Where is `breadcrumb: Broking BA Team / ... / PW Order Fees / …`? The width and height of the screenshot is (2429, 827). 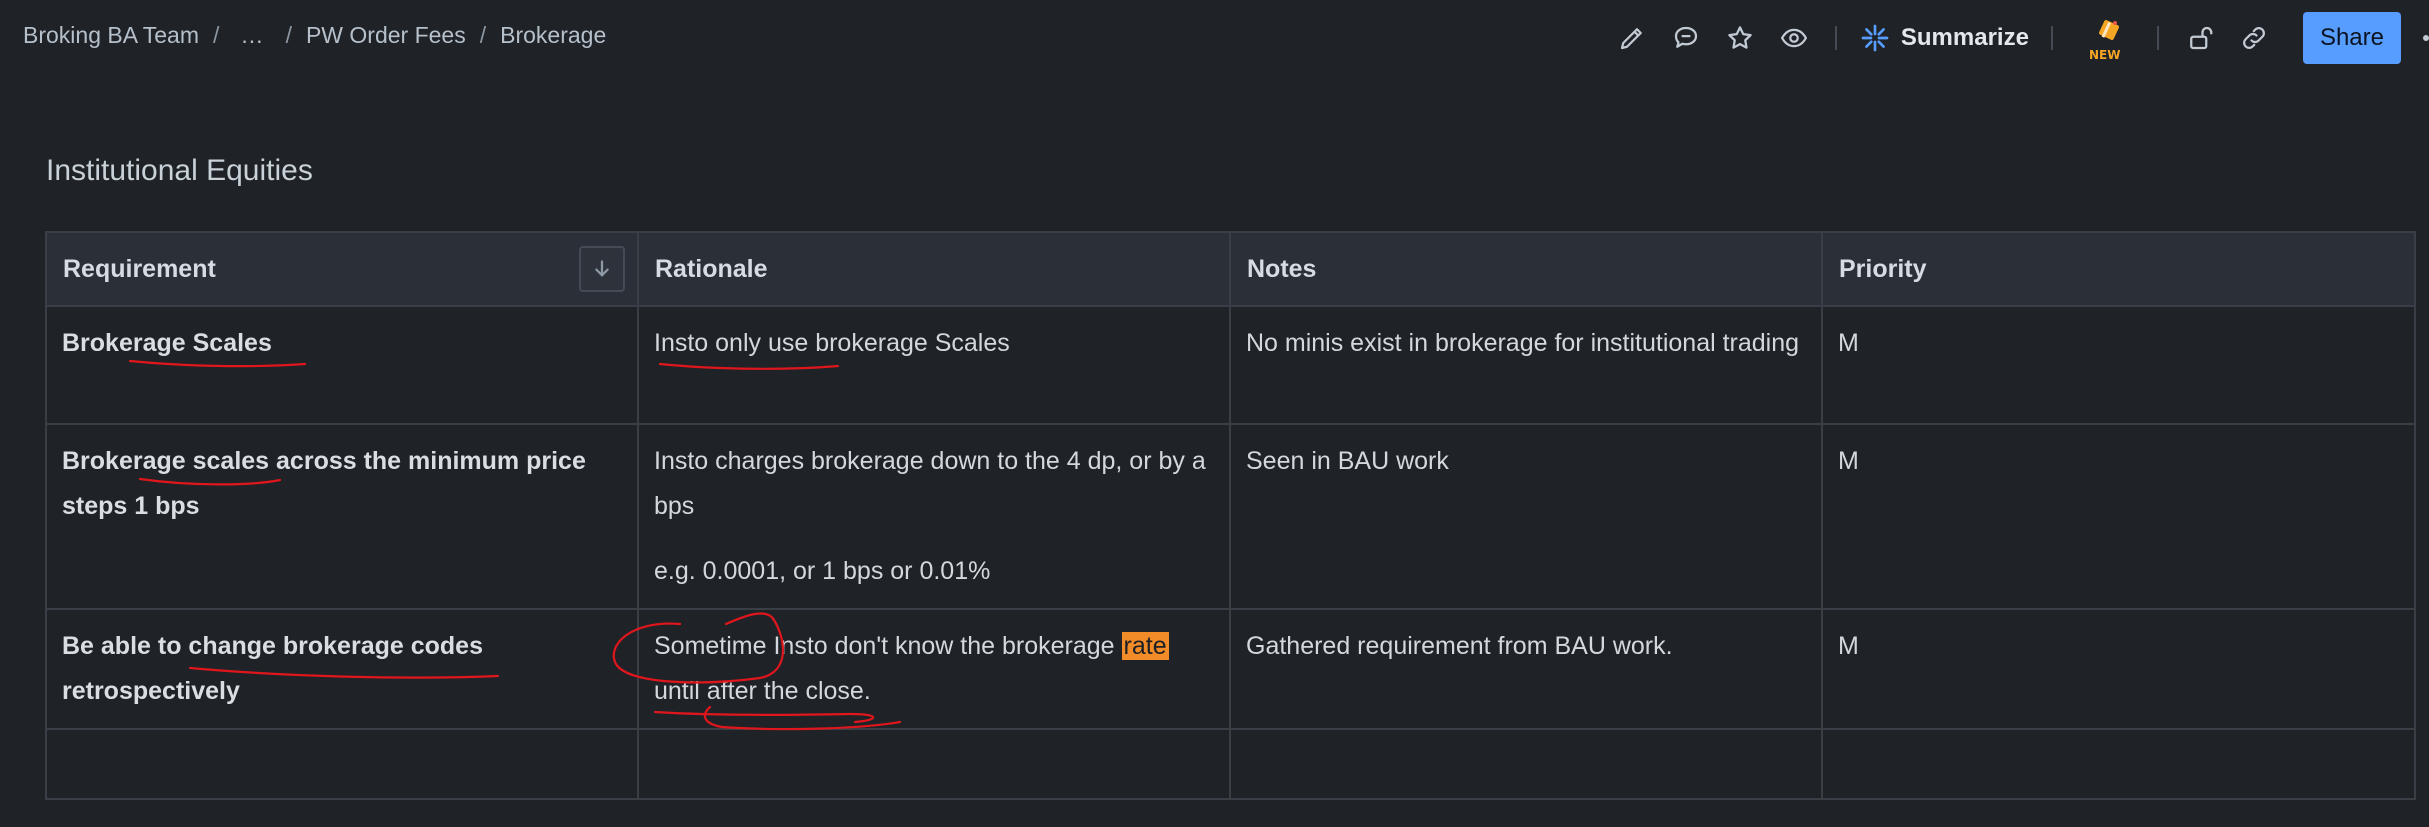
breadcrumb: Broking BA Team / ... / PW Order Fees / … is located at coordinates (314, 35).